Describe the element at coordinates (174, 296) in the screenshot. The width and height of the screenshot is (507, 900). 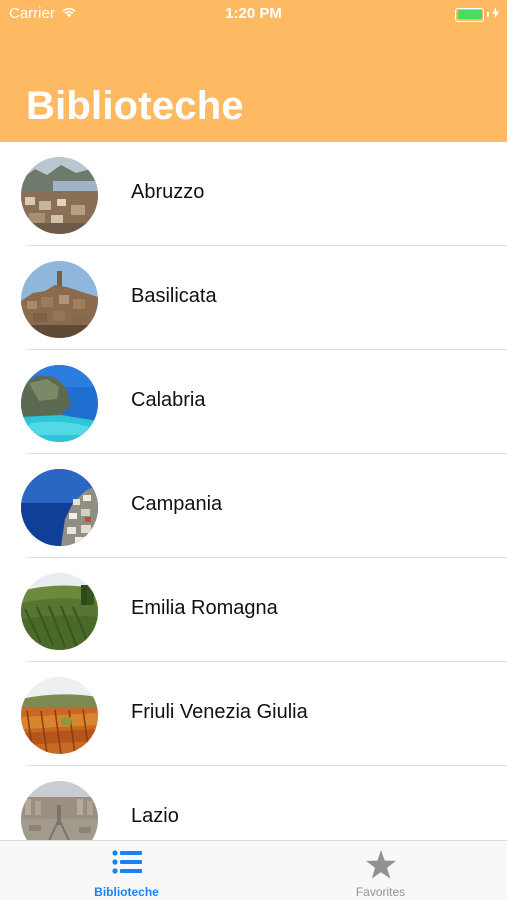
I see `row-label: Basilicata` at that location.